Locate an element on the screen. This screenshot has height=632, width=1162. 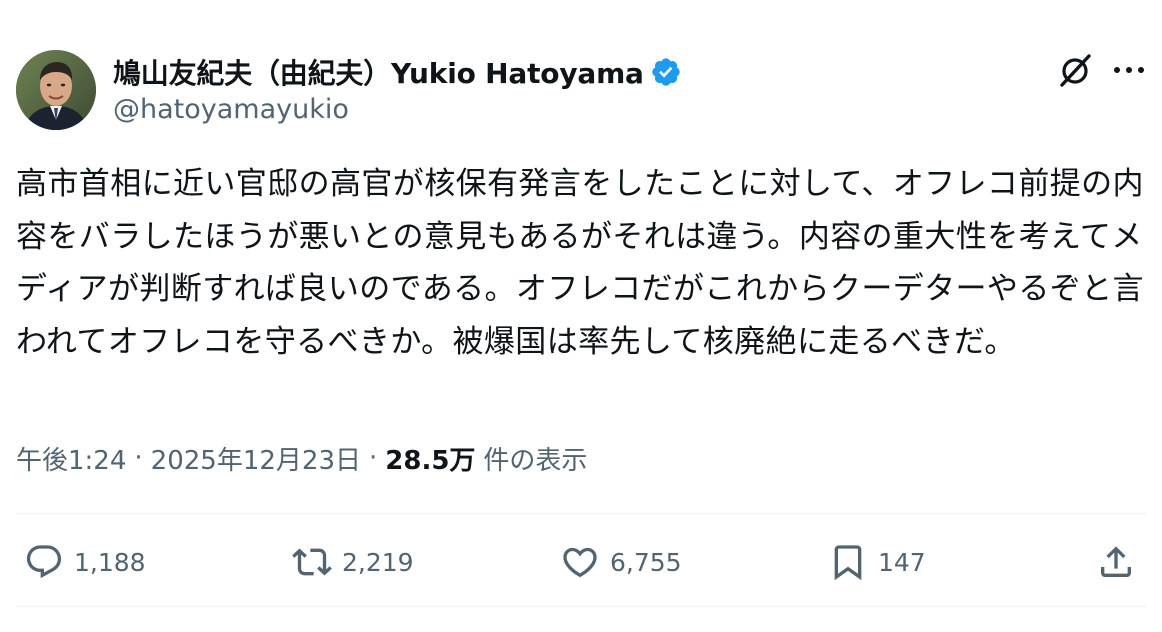
heart-icon is located at coordinates (580, 562).